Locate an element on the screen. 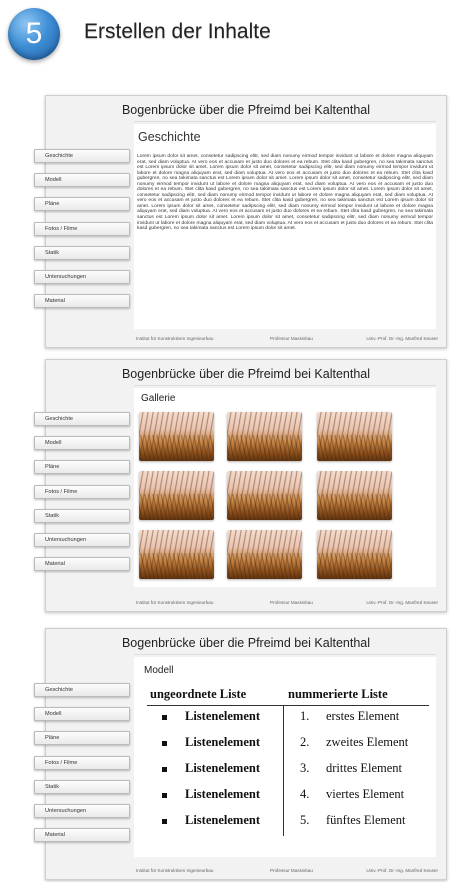 Image resolution: width=454 pixels, height=882 pixels. ordered-list-item: fünftes Element is located at coordinates (366, 820).